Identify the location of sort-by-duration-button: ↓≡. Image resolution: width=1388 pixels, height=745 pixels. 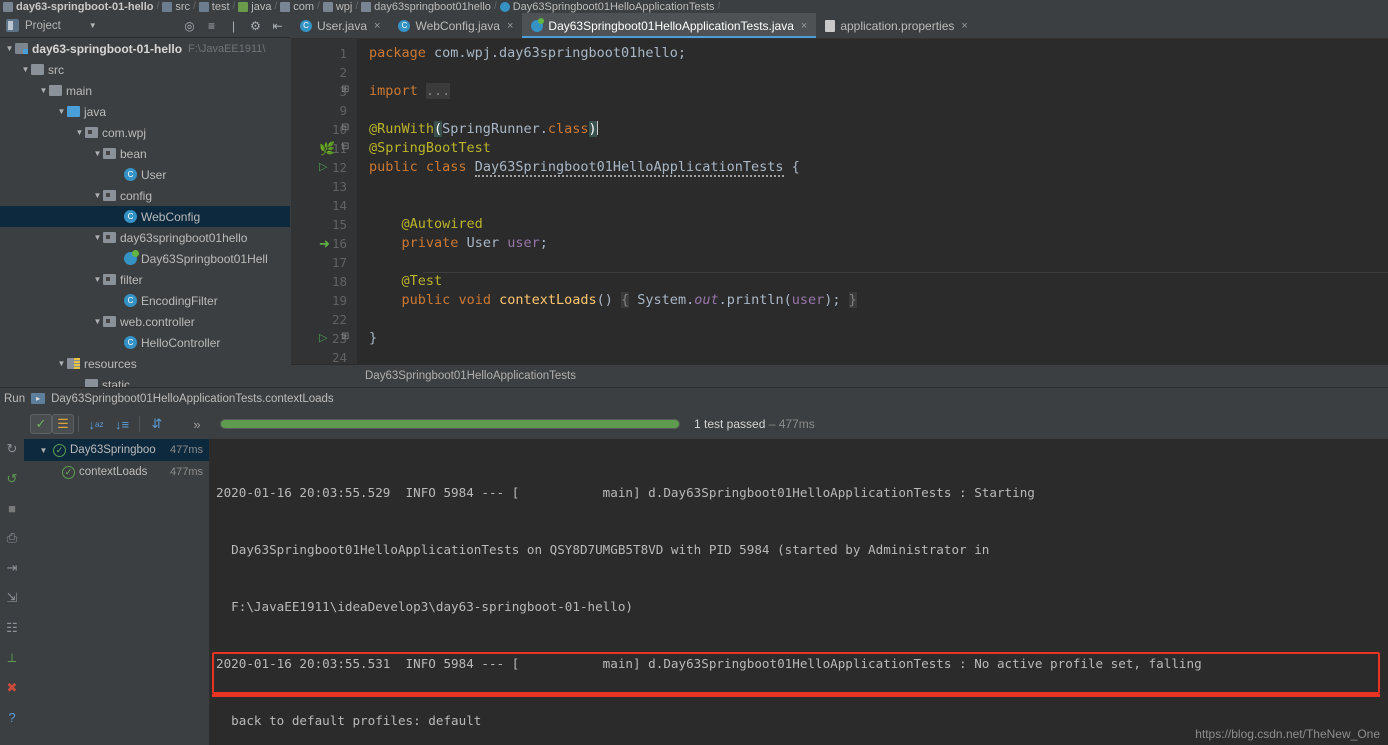
(122, 424).